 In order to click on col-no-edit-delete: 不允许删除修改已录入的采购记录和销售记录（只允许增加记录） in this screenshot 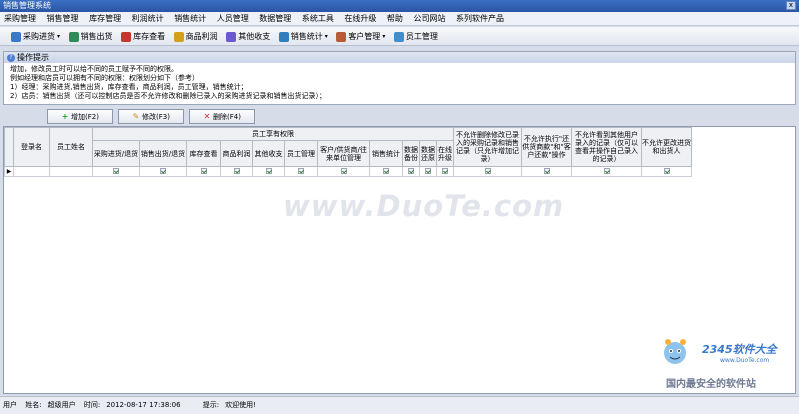, I will do `click(487, 147)`.